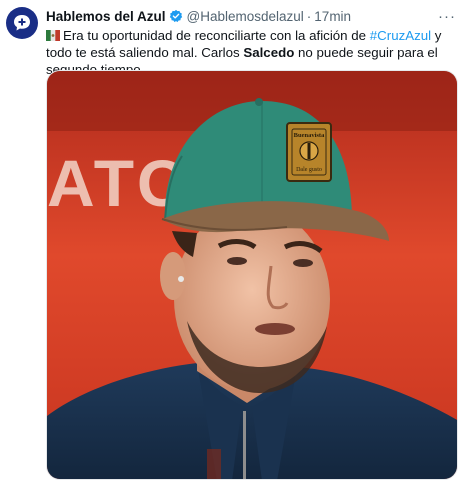 This screenshot has height=482, width=466. Describe the element at coordinates (309, 135) in the screenshot. I see `cap-patch-text: Buenavista` at that location.